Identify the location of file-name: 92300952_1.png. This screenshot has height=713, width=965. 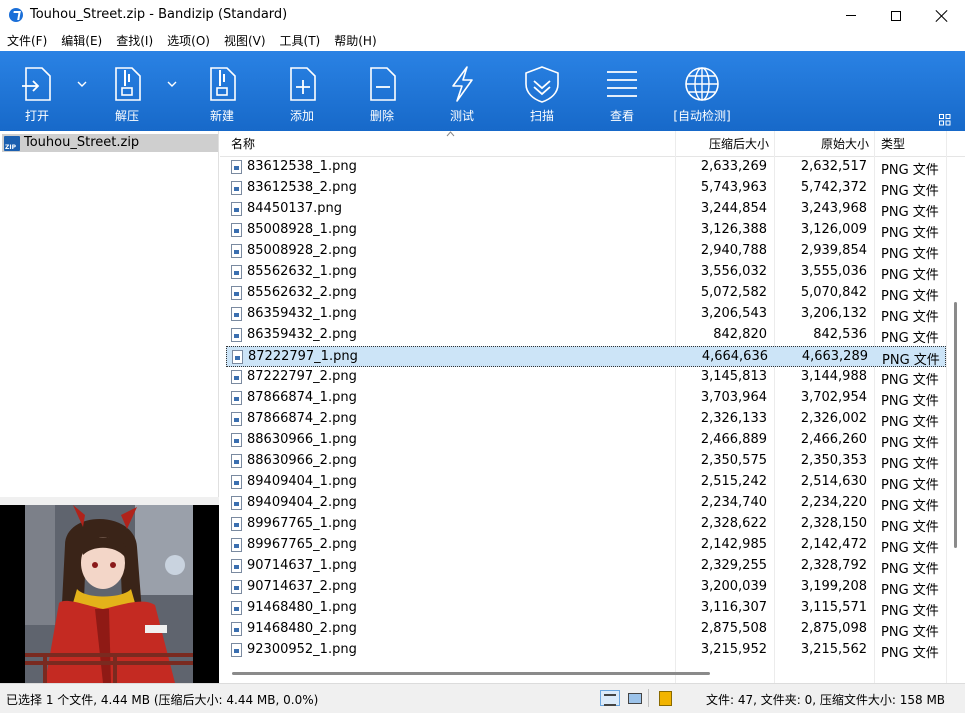
(302, 649).